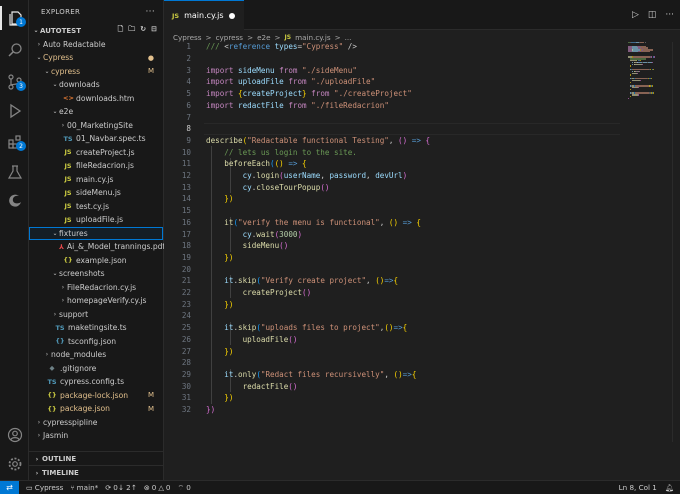 This screenshot has height=494, width=680. Describe the element at coordinates (422, 129) in the screenshot. I see `code-line: 8` at that location.